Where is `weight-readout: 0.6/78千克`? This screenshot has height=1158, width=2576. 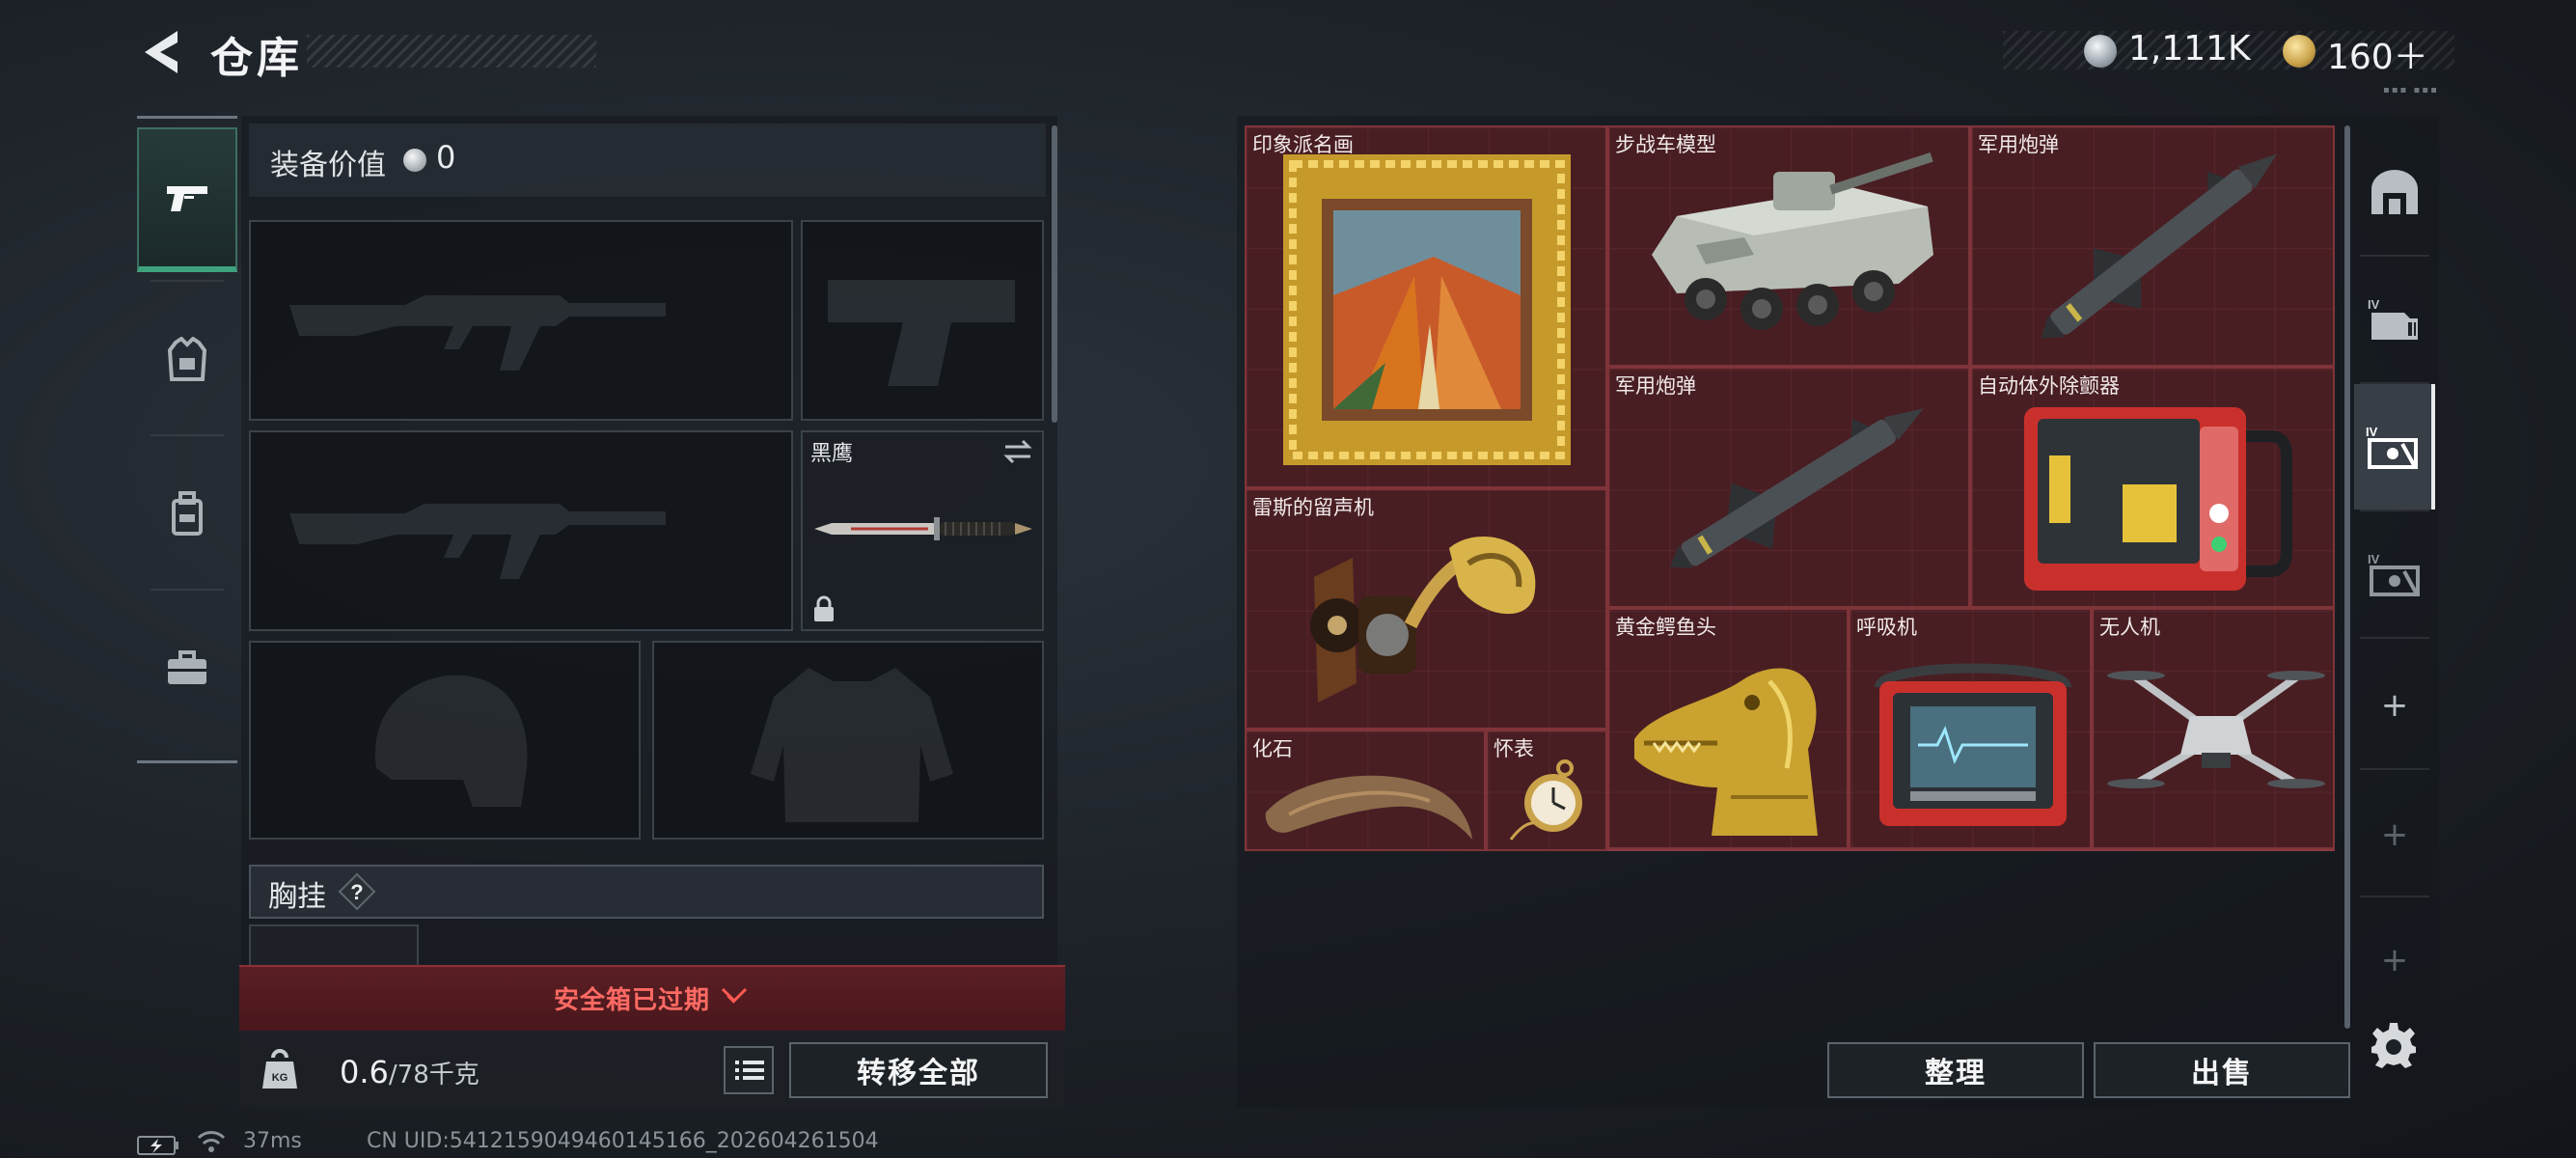
weight-readout: 0.6/78千克 is located at coordinates (410, 1072).